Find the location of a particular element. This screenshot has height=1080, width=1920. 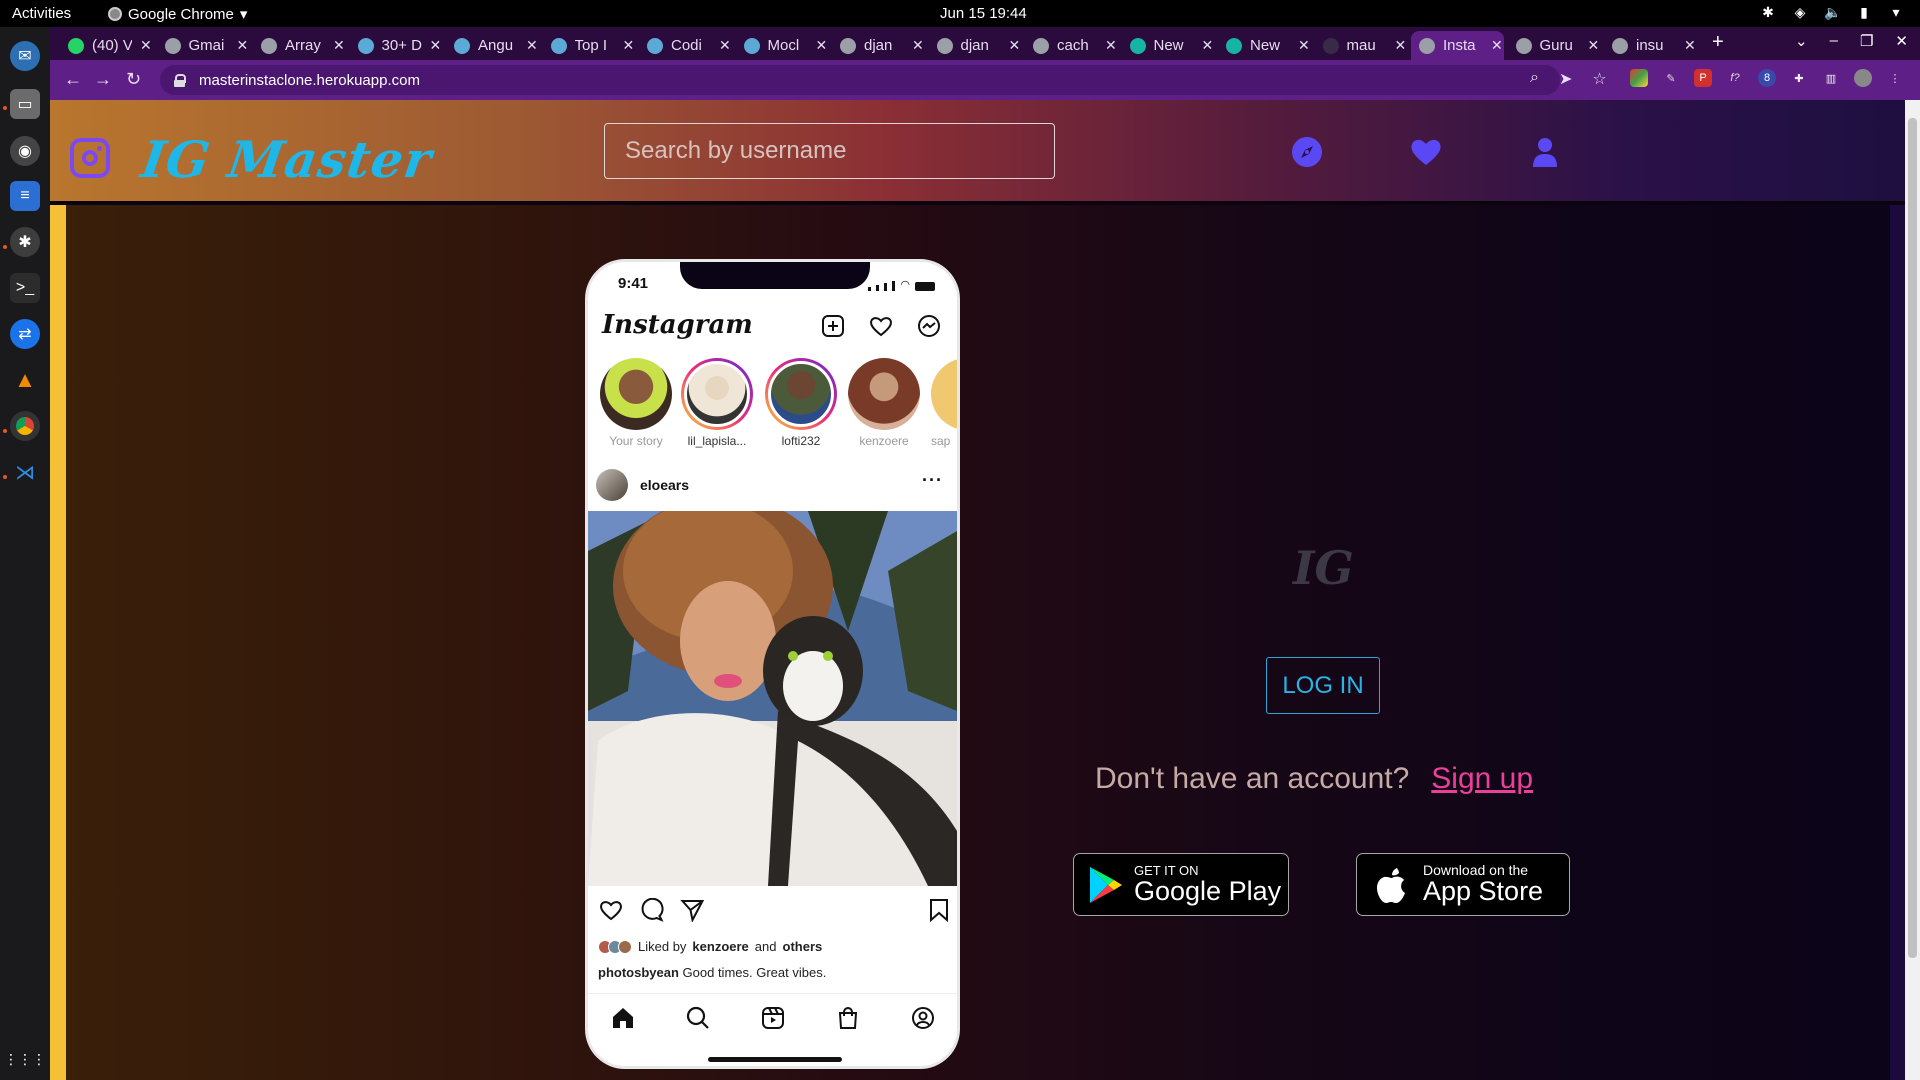

slack-tray-icon: ✱ is located at coordinates (1768, 12).